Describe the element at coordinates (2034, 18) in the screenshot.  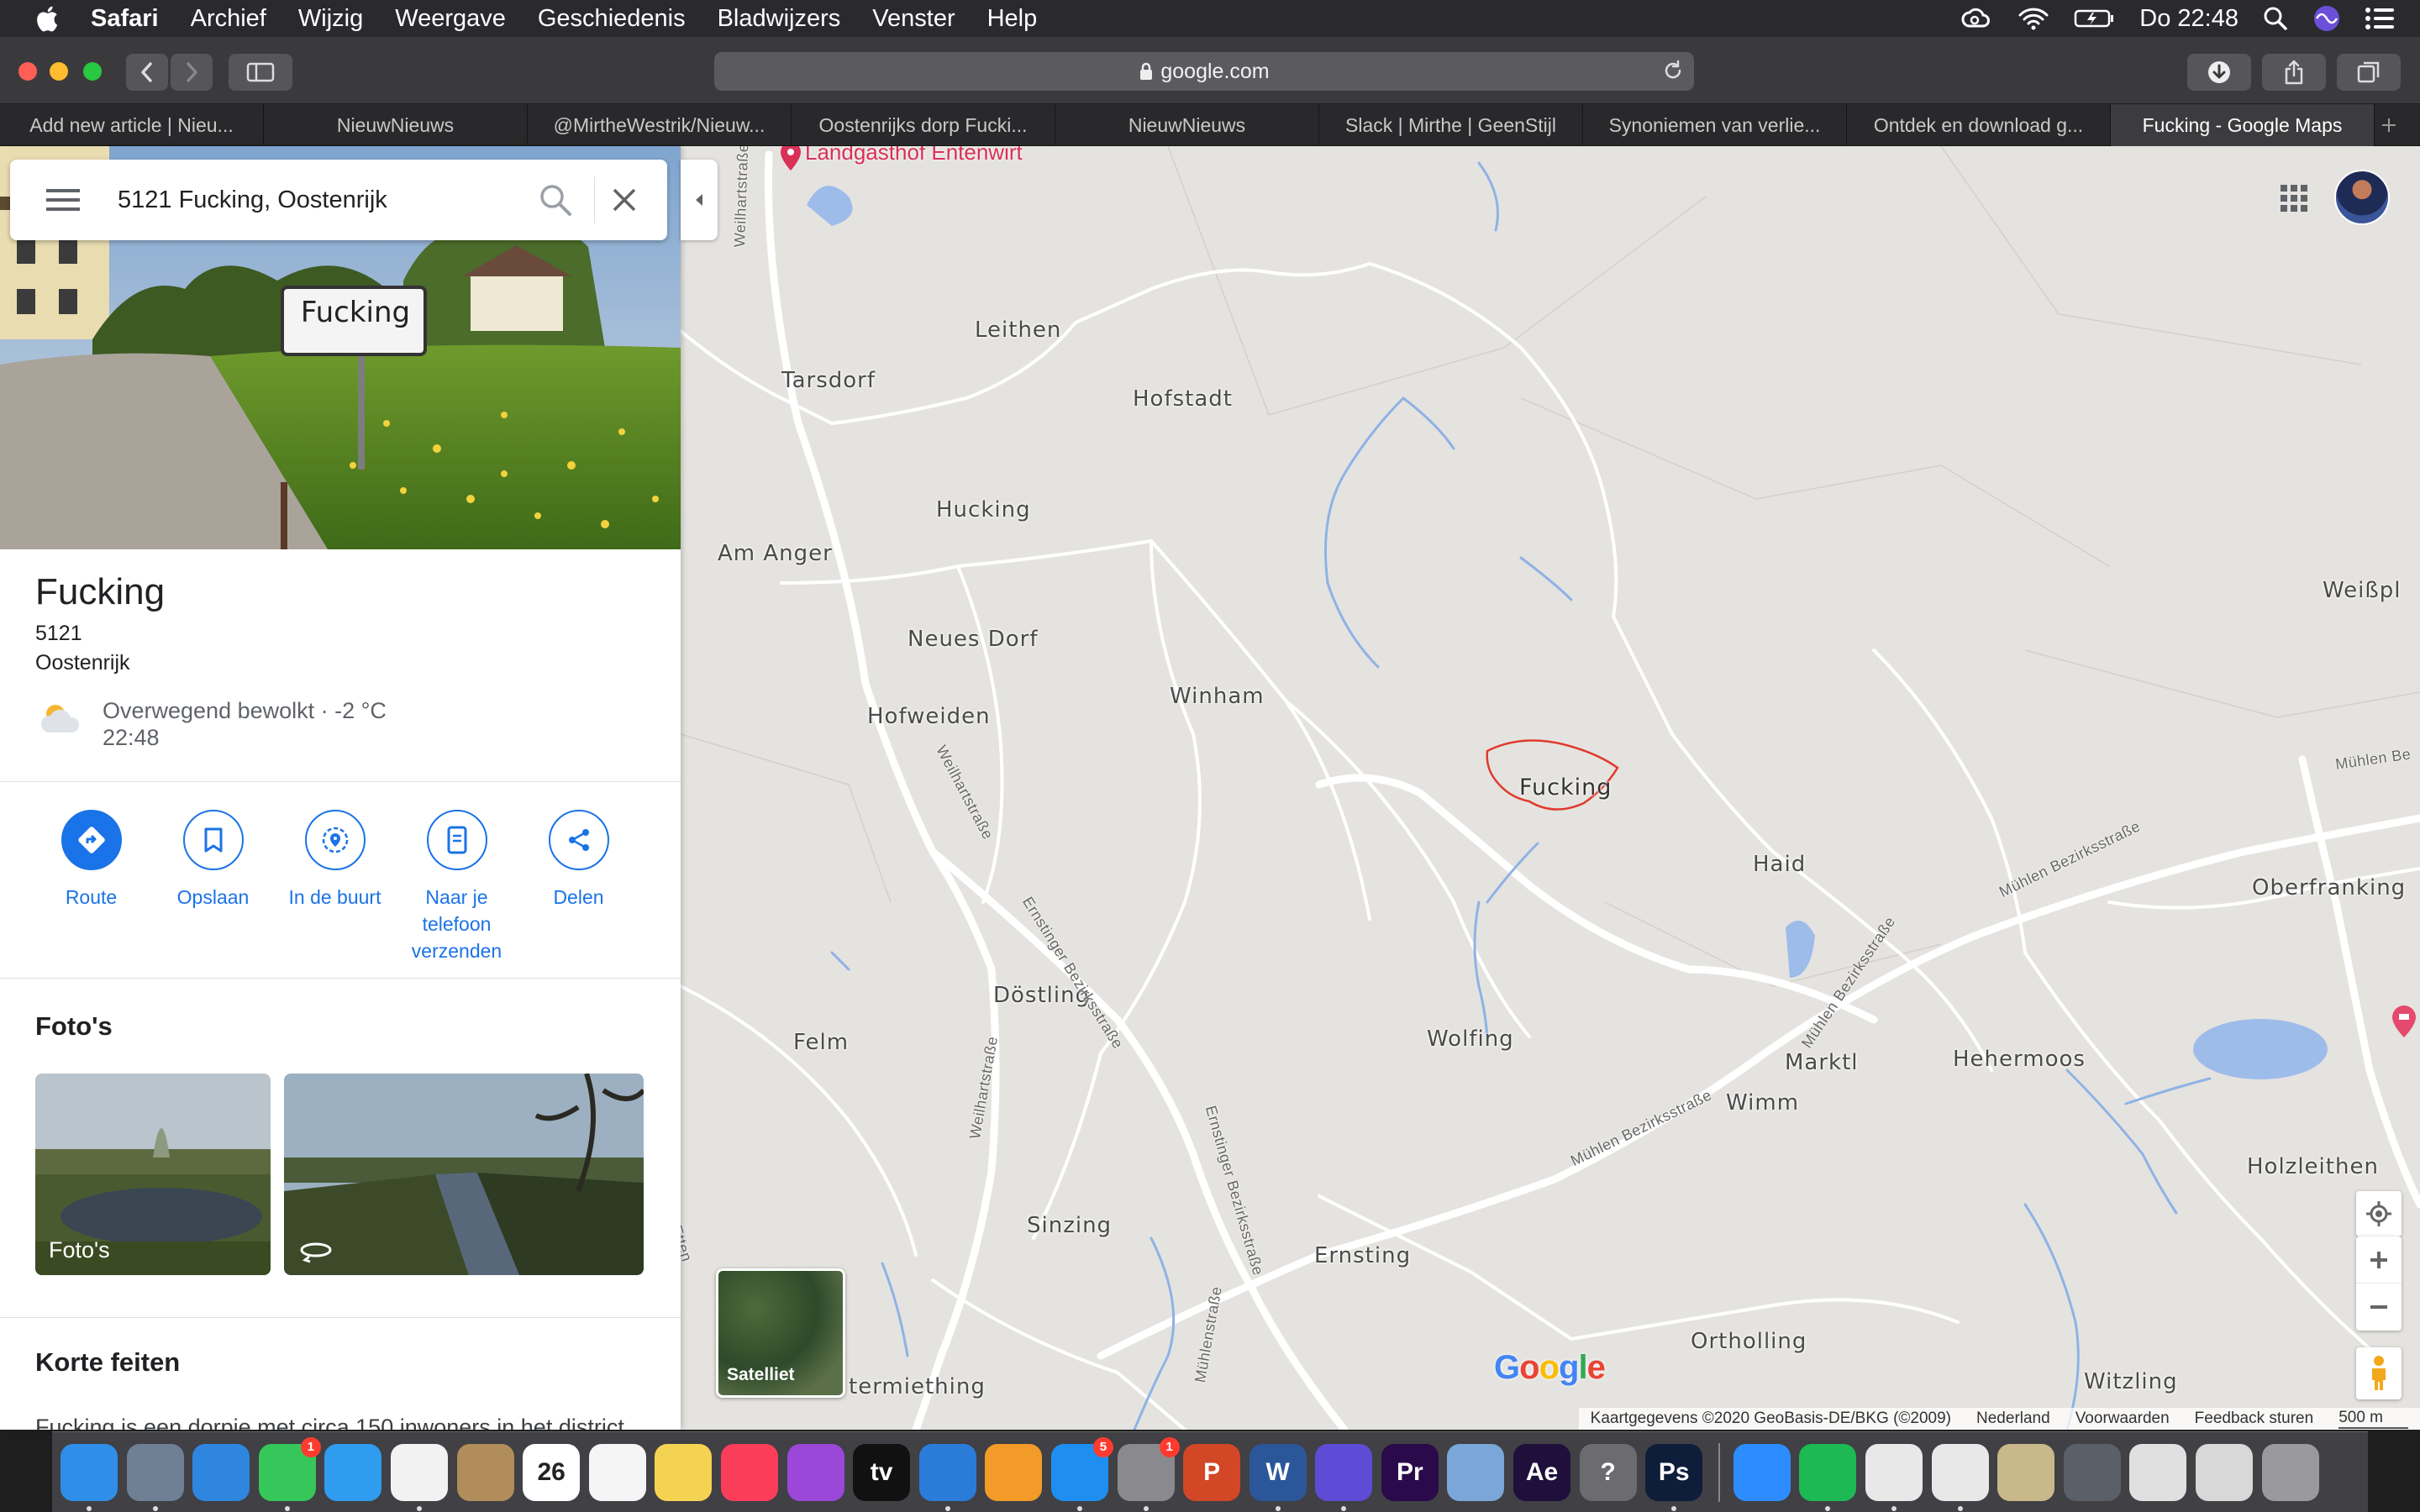
I see `wifi-icon` at that location.